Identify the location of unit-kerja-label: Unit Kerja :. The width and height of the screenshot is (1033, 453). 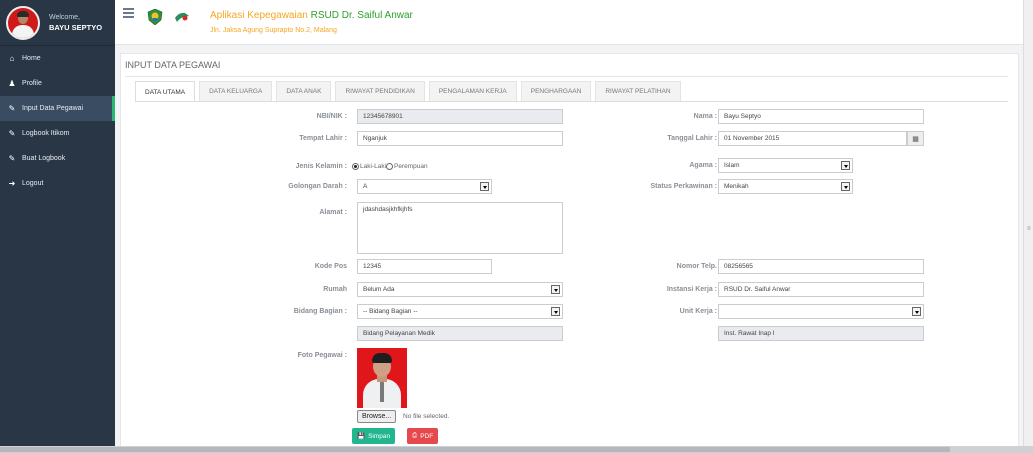
(698, 311).